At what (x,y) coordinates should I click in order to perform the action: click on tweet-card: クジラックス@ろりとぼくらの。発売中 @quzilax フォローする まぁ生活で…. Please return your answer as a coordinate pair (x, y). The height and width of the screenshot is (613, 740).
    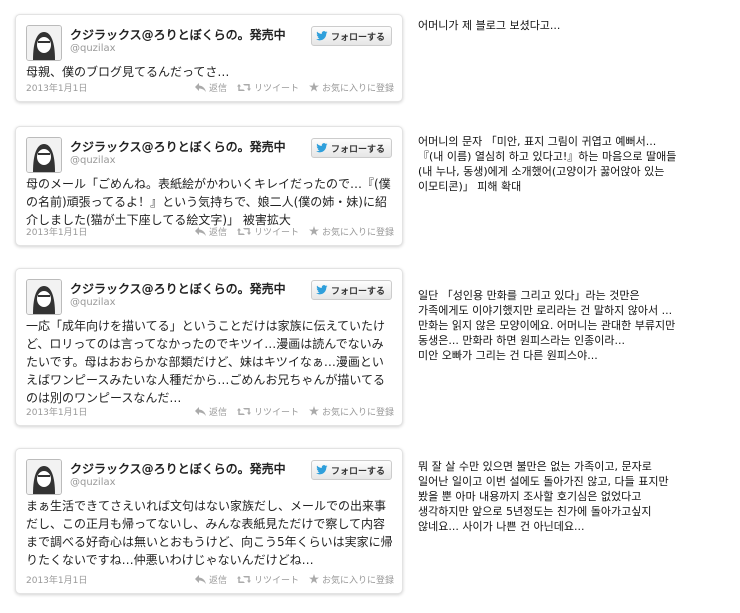
    Looking at the image, I should click on (209, 521).